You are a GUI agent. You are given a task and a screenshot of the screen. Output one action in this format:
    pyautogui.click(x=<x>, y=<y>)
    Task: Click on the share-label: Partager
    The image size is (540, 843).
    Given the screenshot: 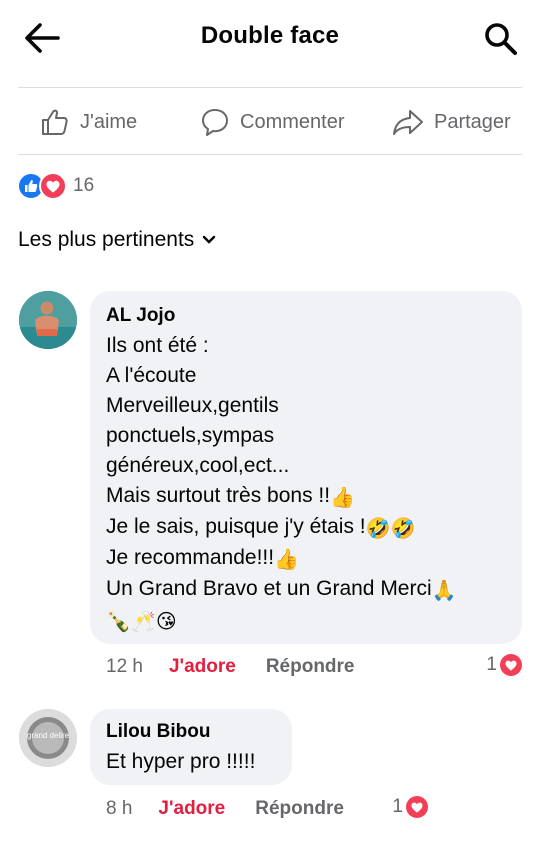 What is the action you would take?
    pyautogui.click(x=472, y=121)
    